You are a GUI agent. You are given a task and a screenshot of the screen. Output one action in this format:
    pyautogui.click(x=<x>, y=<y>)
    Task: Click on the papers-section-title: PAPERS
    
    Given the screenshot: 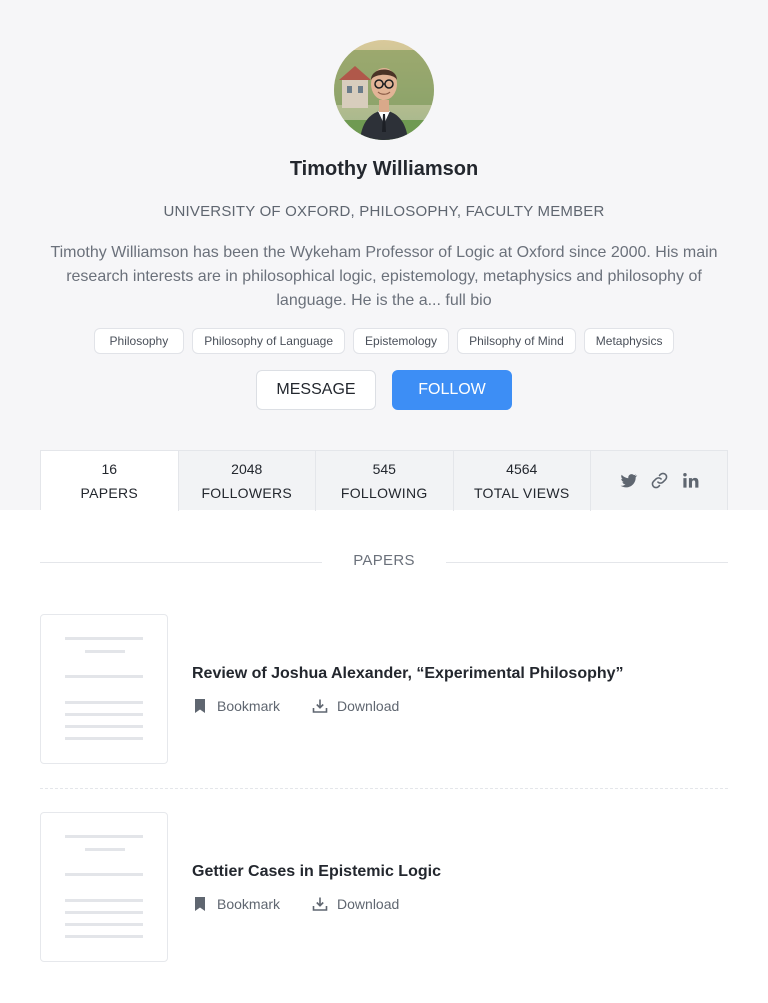 What is the action you would take?
    pyautogui.click(x=384, y=560)
    